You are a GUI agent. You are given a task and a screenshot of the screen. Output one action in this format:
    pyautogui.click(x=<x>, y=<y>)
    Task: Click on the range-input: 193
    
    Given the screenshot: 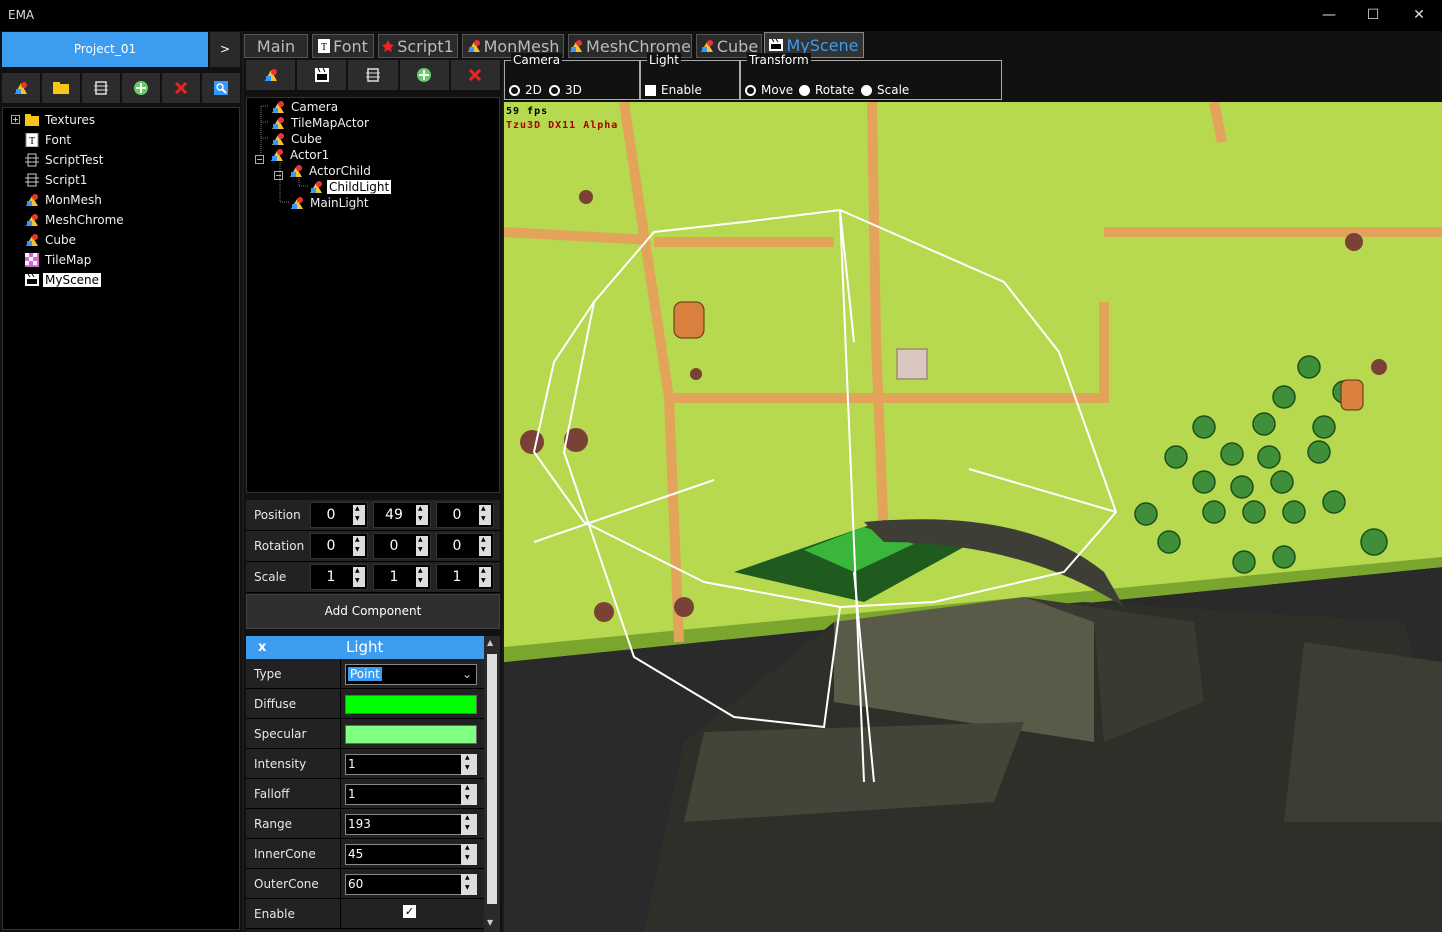 What is the action you would take?
    pyautogui.click(x=404, y=824)
    